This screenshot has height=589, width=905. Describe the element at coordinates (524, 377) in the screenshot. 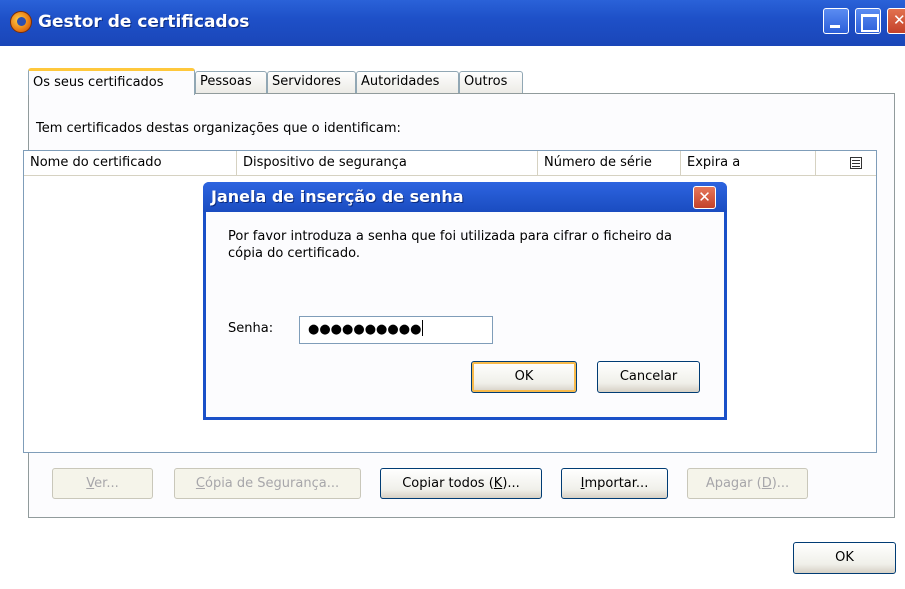

I see `dialog-ok-button: OK` at that location.